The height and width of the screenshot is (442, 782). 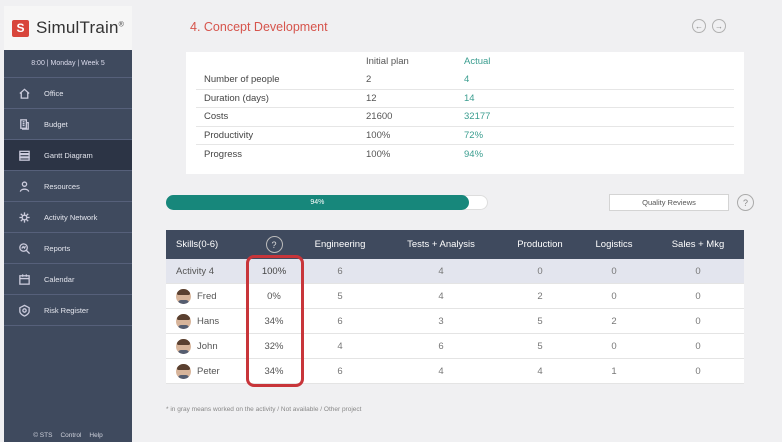 What do you see at coordinates (21, 28) in the screenshot?
I see `logo-mark: S` at bounding box center [21, 28].